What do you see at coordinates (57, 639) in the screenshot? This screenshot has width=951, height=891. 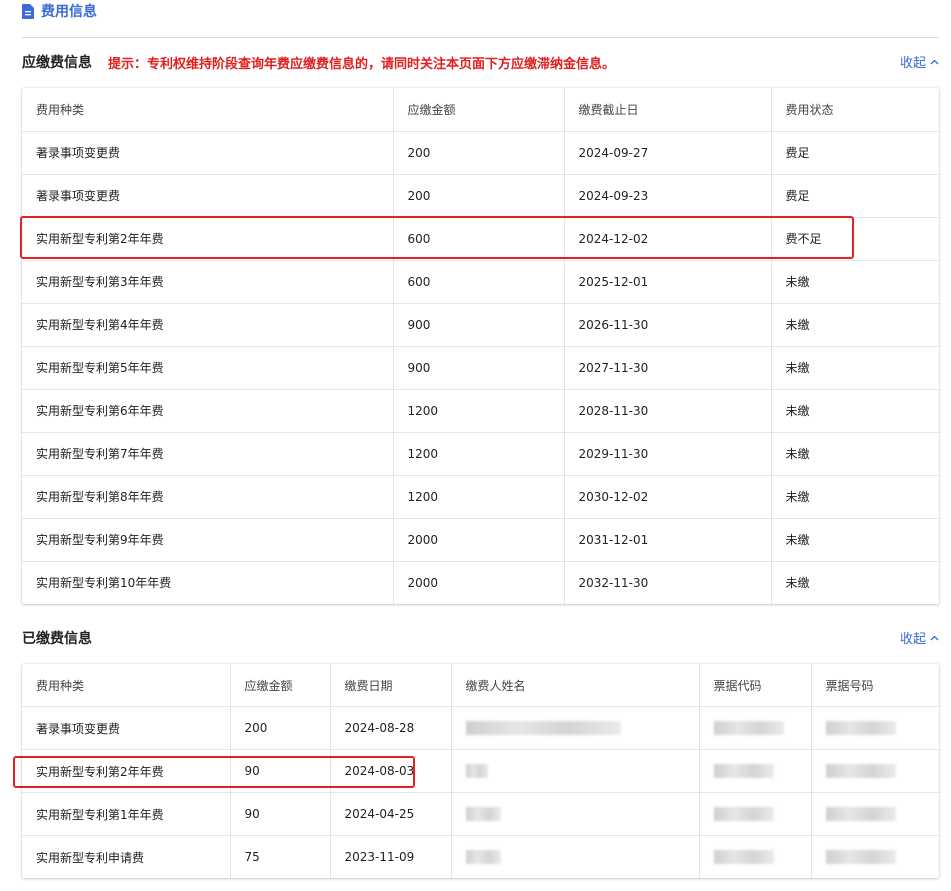 I see `paid-section-title: 已缴费信息` at bounding box center [57, 639].